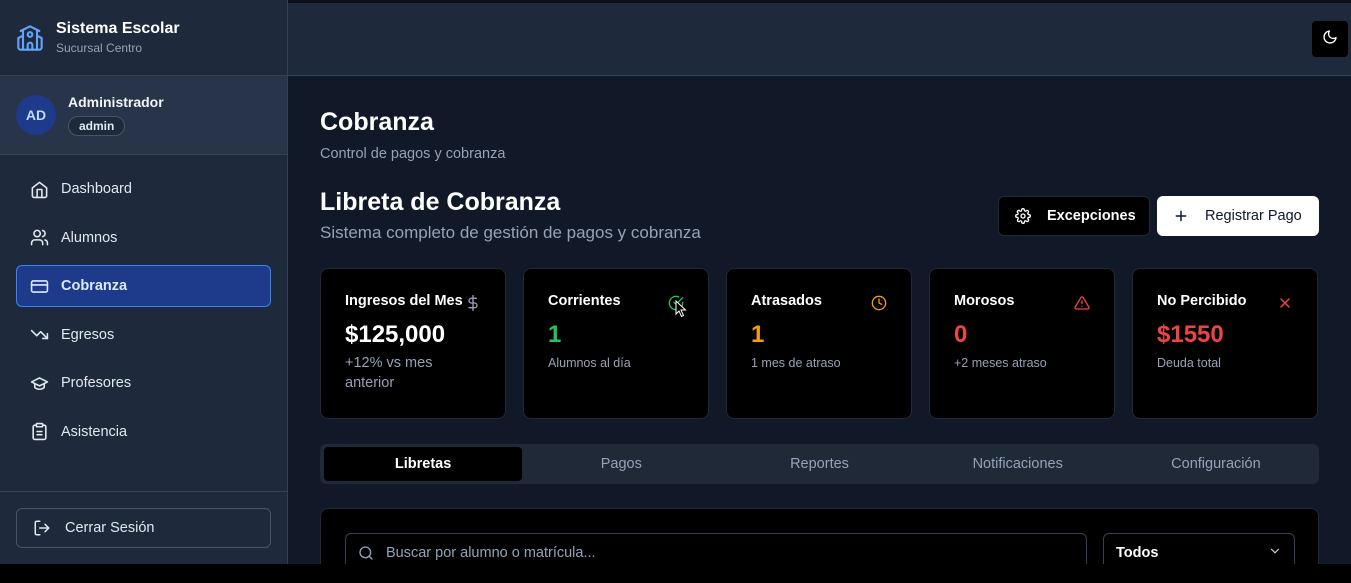 The image size is (1351, 583). Describe the element at coordinates (143, 115) in the screenshot. I see `user-profile: AD Administrador admin` at that location.